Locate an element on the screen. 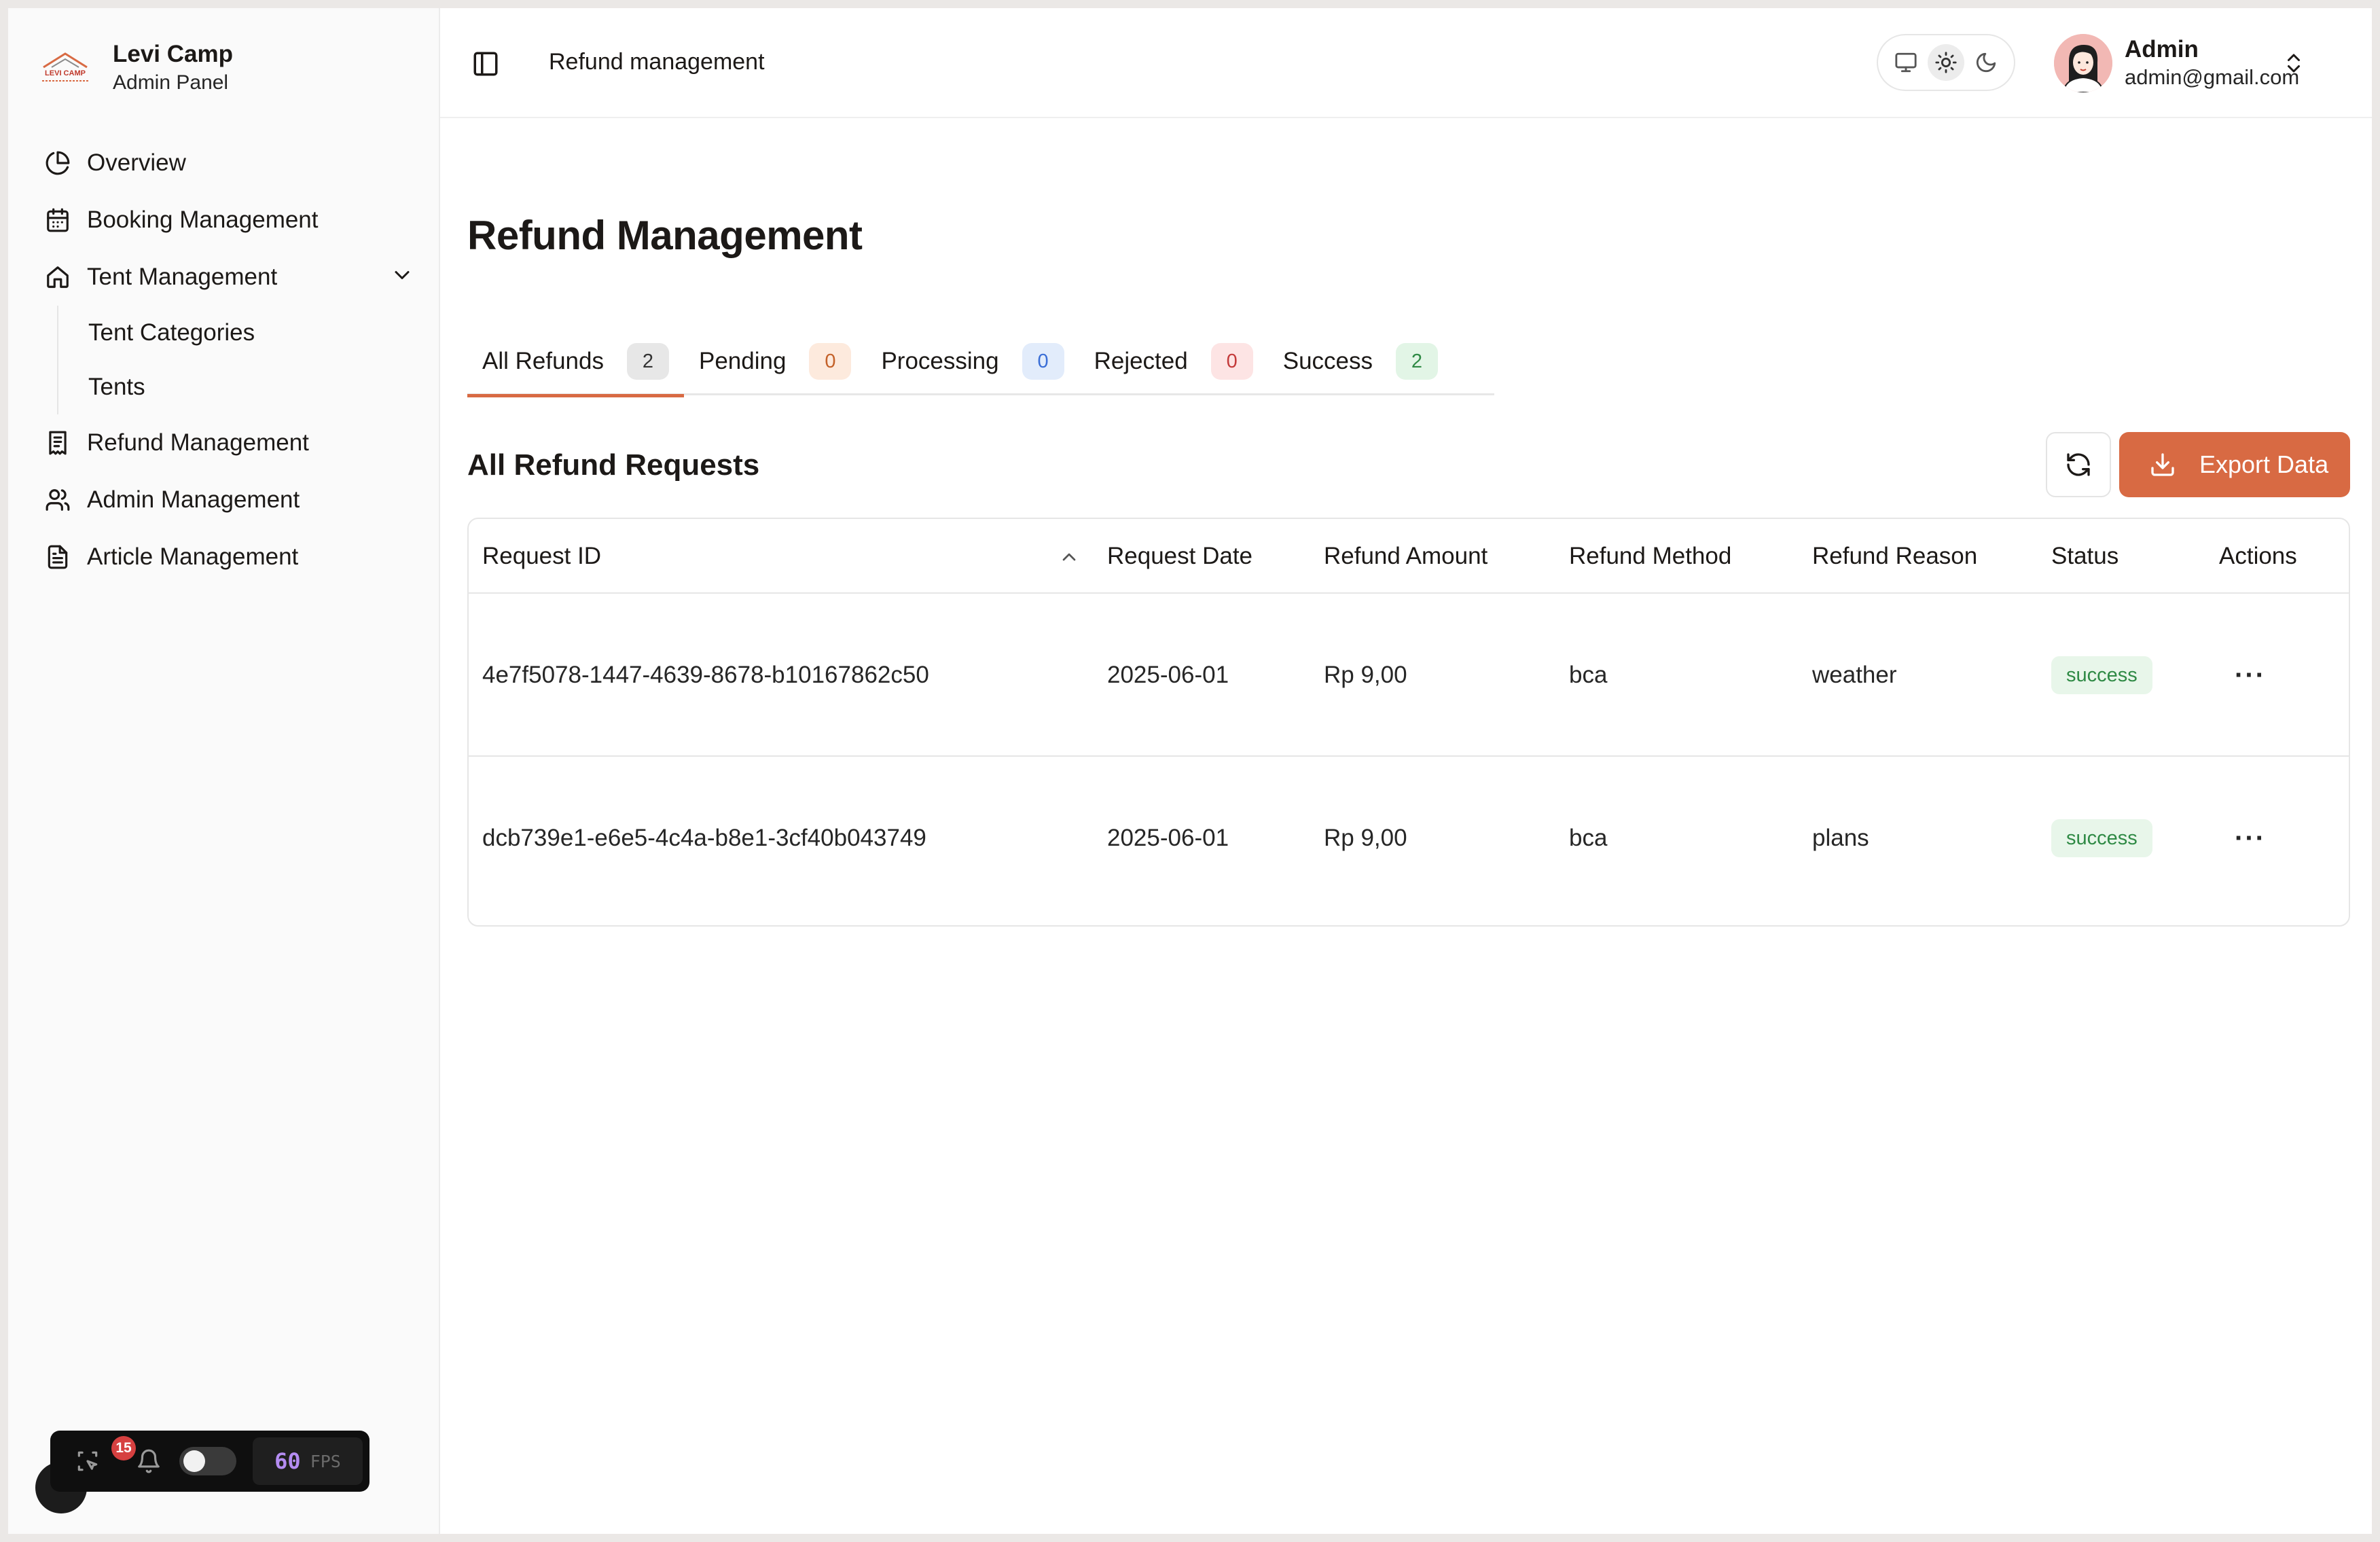 The image size is (2380, 1542). cell-refund-reason: weather is located at coordinates (1854, 675).